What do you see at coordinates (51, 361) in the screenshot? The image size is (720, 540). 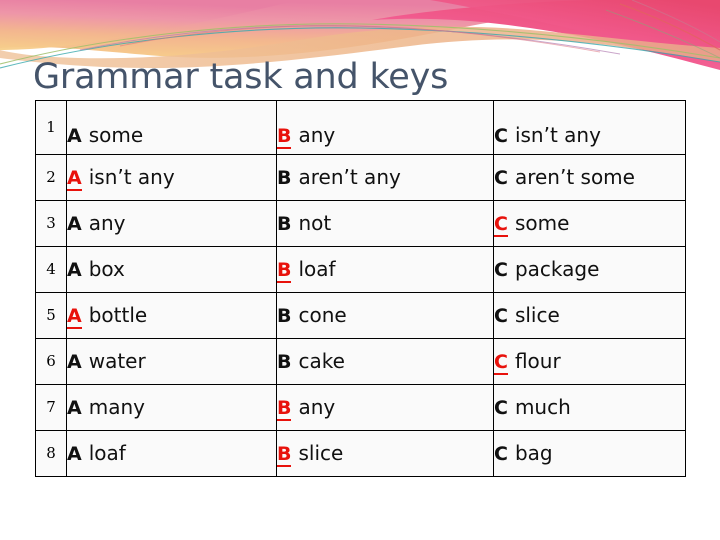 I see `row-number-cell: 6` at bounding box center [51, 361].